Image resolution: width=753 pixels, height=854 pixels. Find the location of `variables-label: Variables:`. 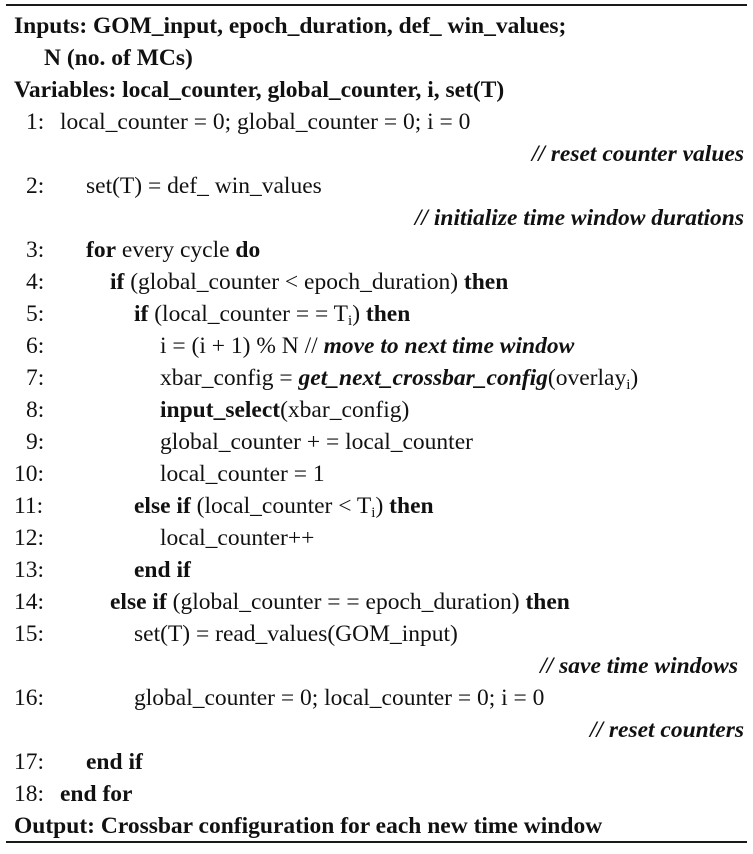

variables-label: Variables: is located at coordinates (65, 90).